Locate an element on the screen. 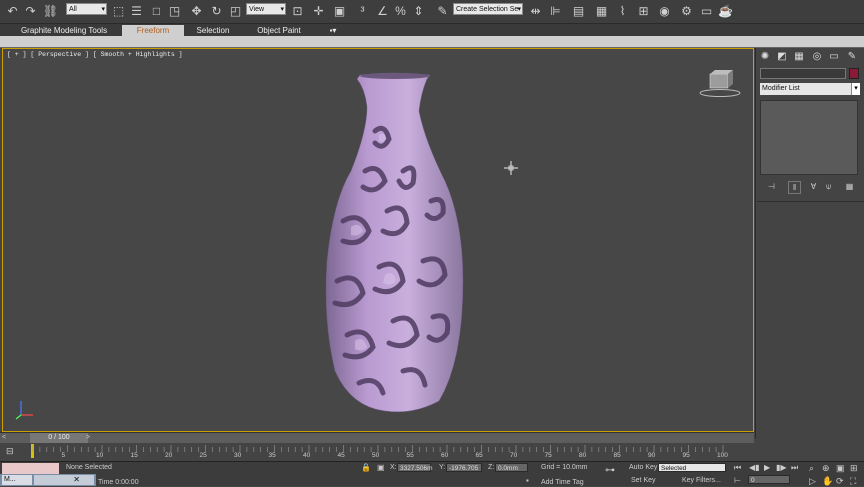  modifier-stack is located at coordinates (809, 137).